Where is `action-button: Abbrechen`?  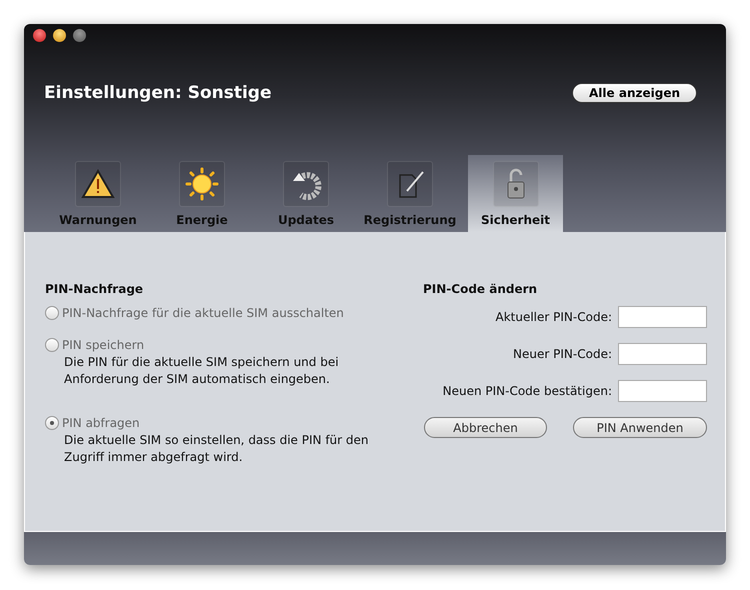 action-button: Abbrechen is located at coordinates (485, 427).